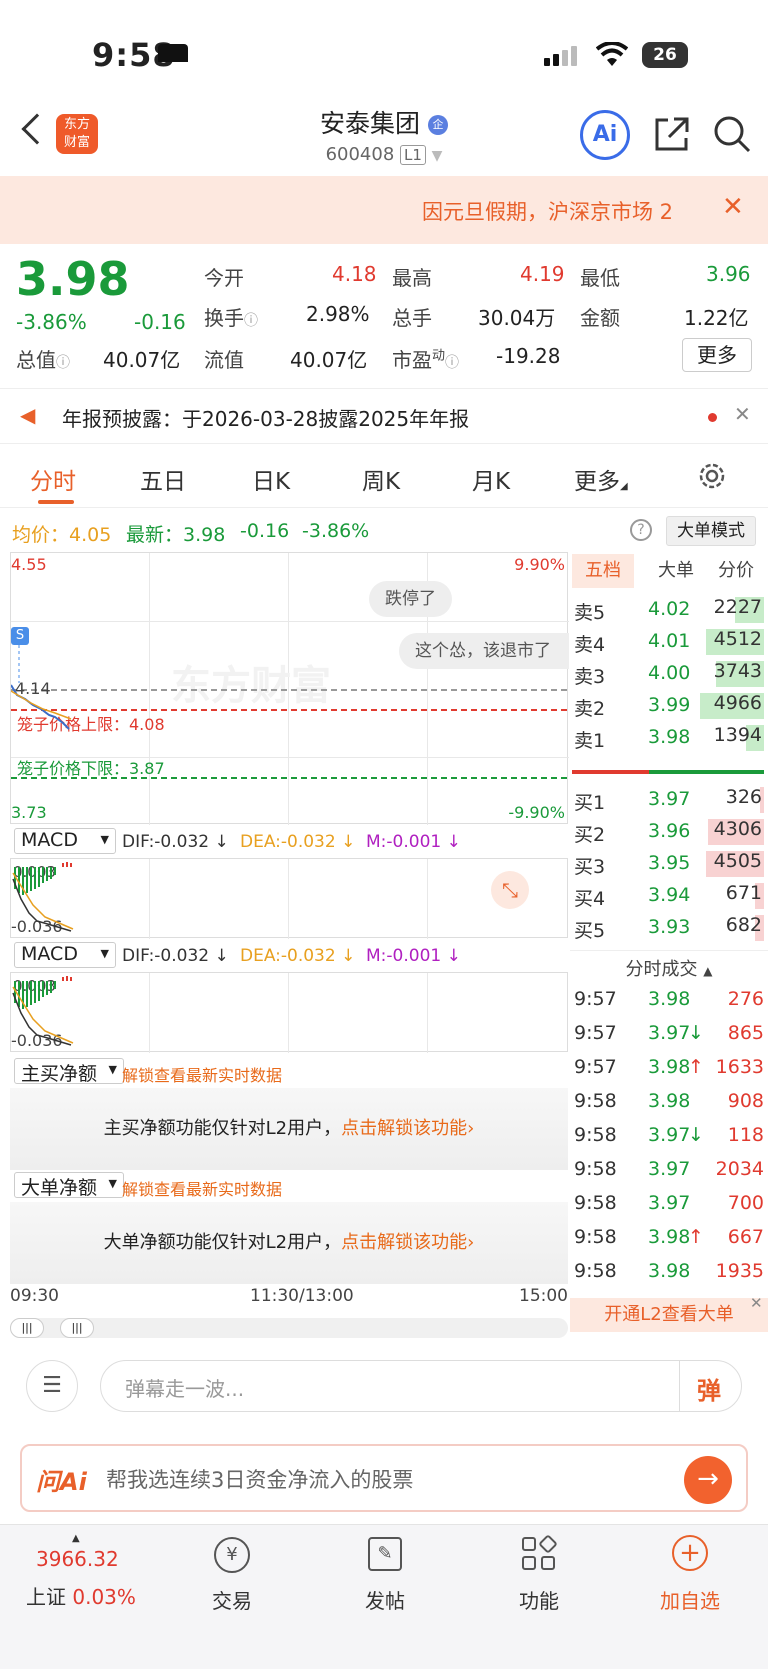 This screenshot has height=1669, width=768. What do you see at coordinates (510, 890) in the screenshot?
I see `expand-icon: ⤡` at bounding box center [510, 890].